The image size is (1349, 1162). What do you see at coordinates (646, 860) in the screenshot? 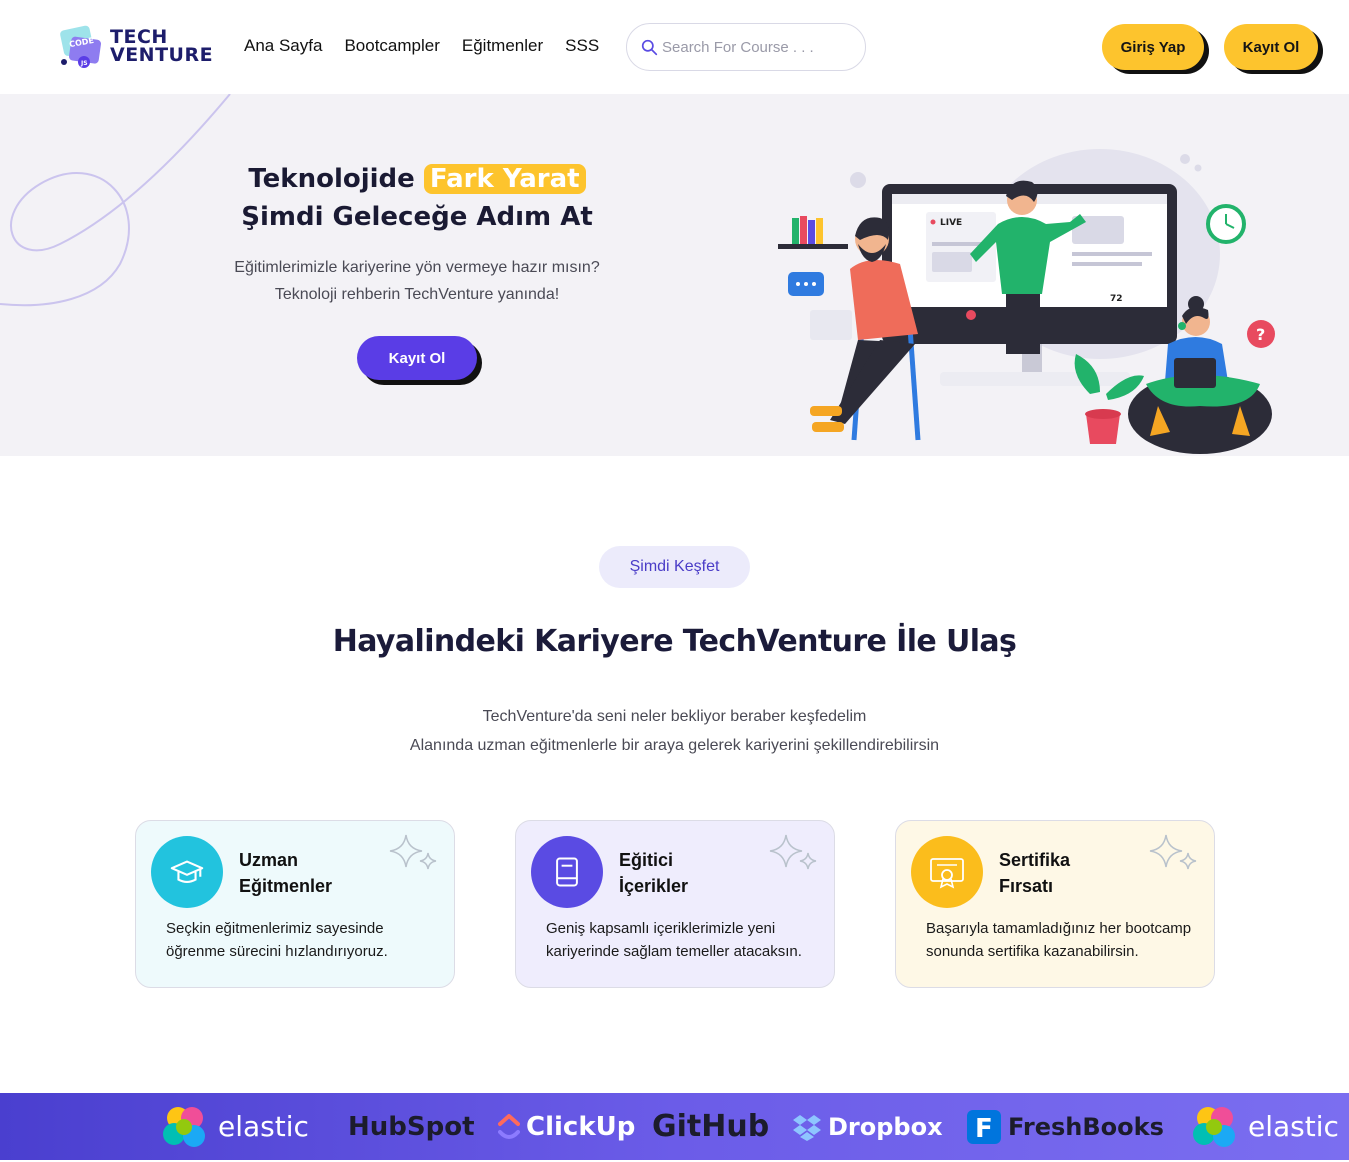
I see `card-title-line1: Eğitici` at bounding box center [646, 860].